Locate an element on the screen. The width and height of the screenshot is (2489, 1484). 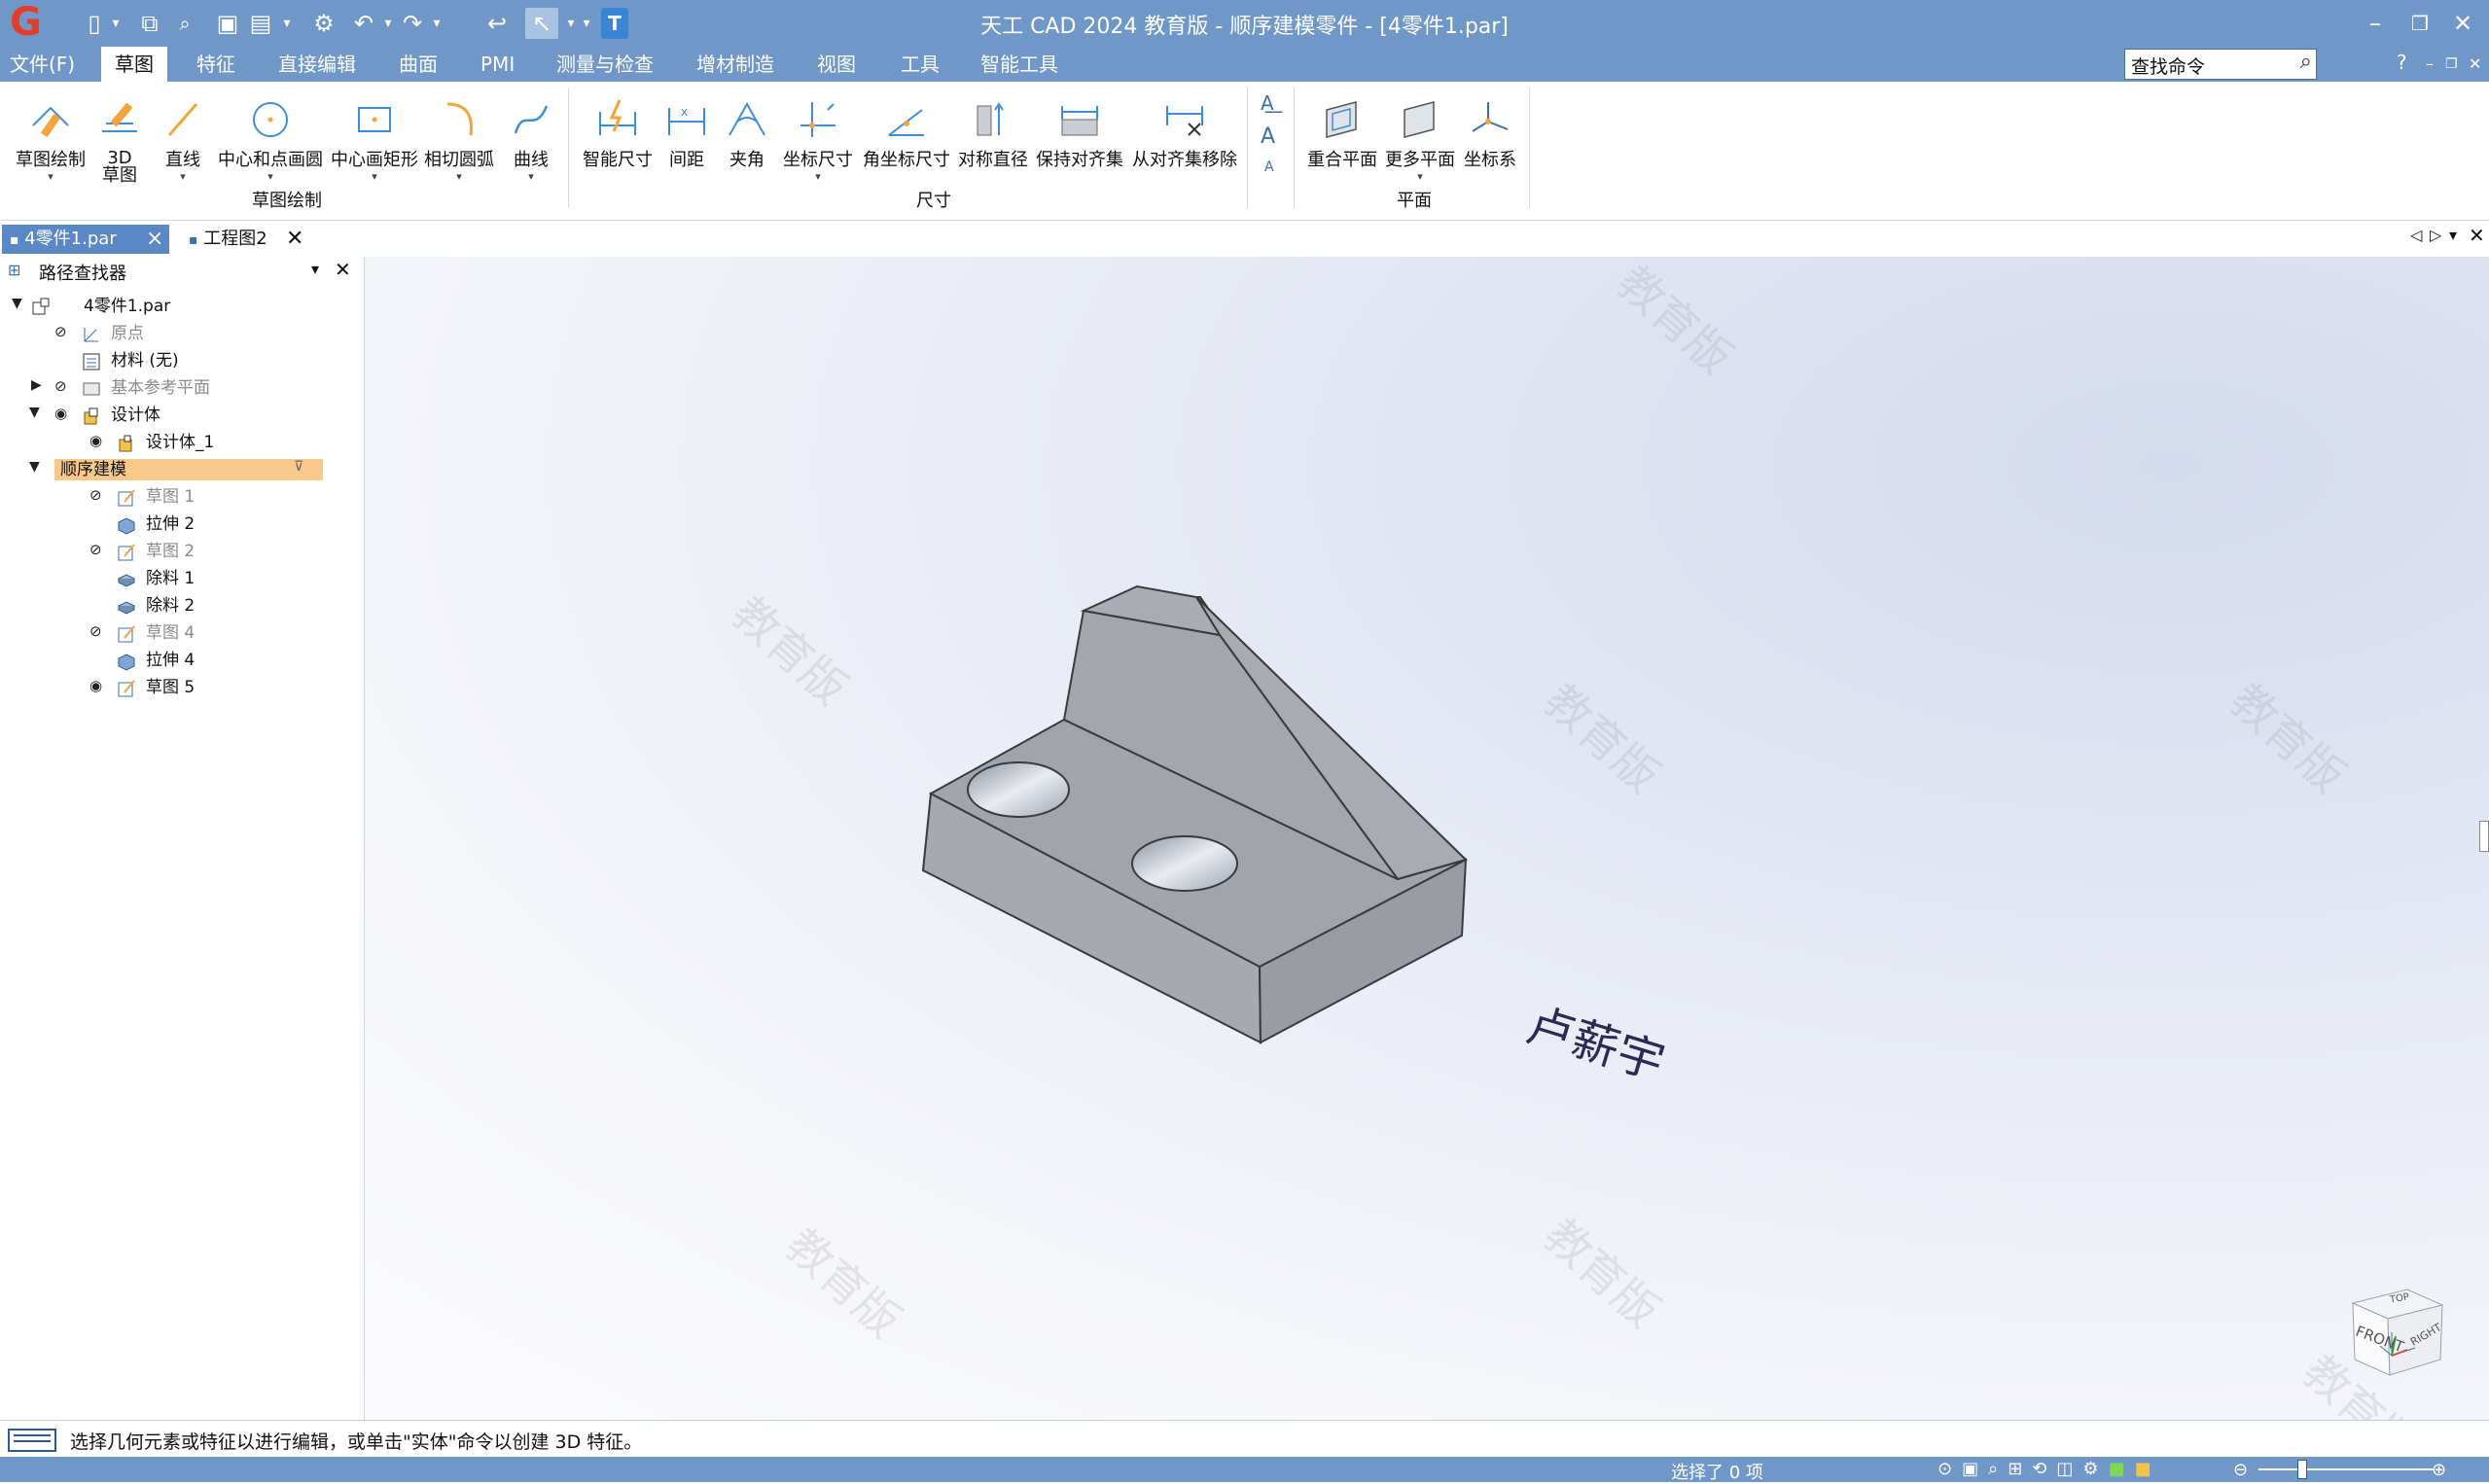
menu-direct-edit: 直接编辑 is located at coordinates (317, 65).